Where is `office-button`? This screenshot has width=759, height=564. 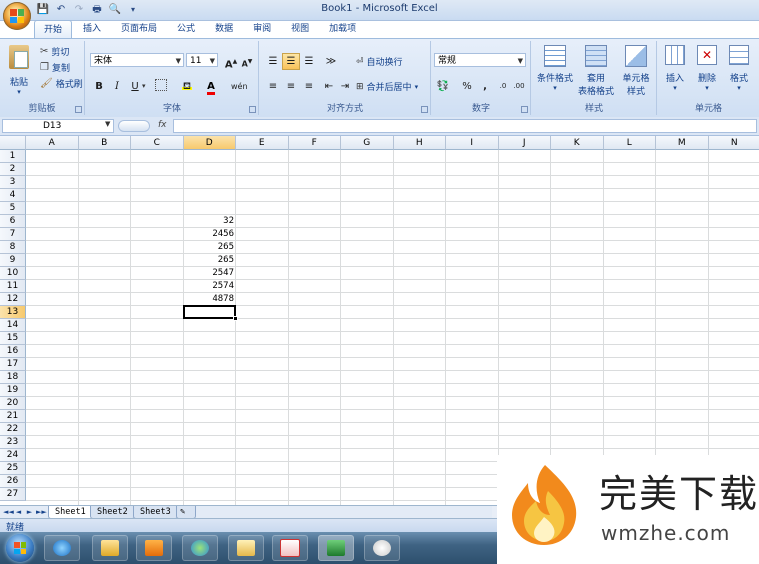
office-button is located at coordinates (17, 16).